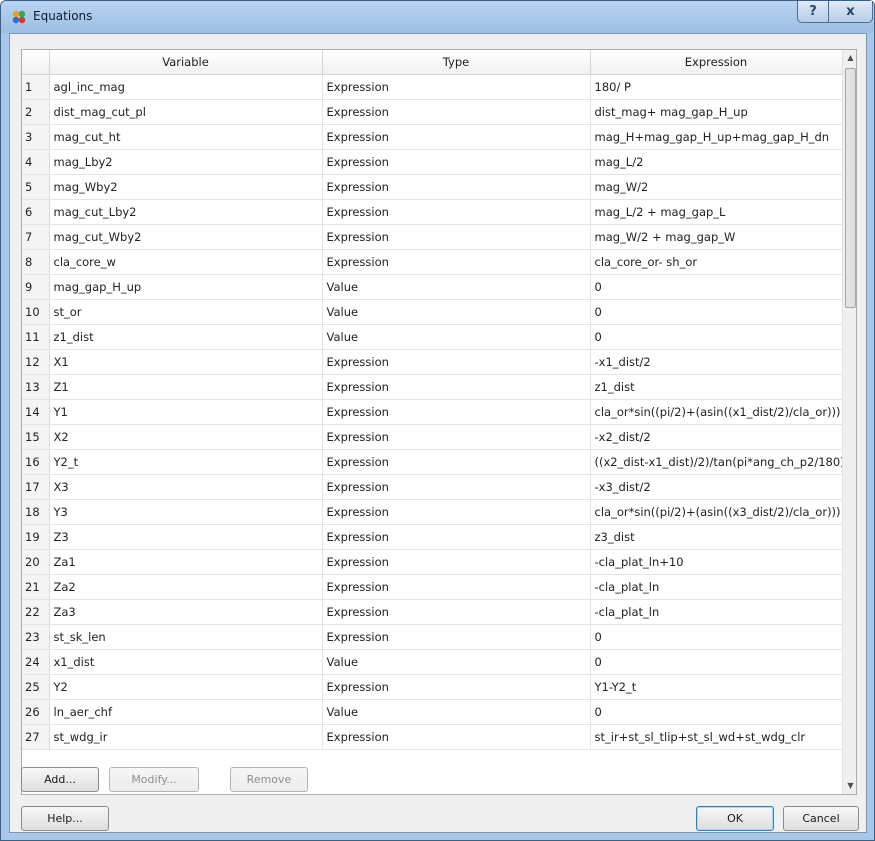 The width and height of the screenshot is (875, 841). Describe the element at coordinates (437, 17) in the screenshot. I see `title-bar: Equations ? x` at that location.